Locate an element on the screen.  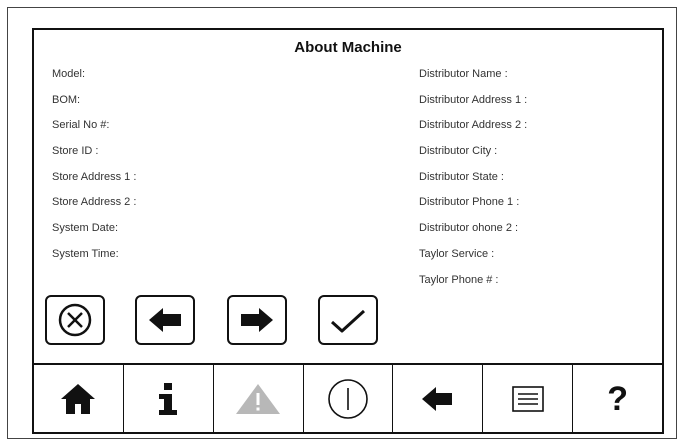
help-icon: ? is located at coordinates (617, 398).